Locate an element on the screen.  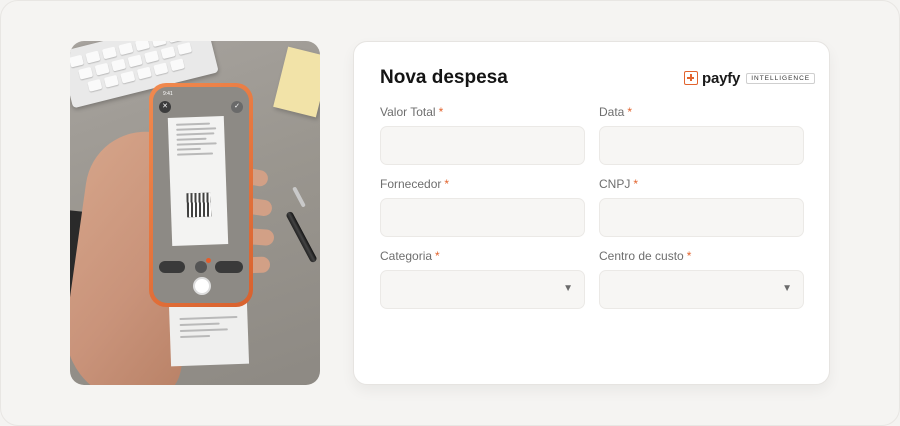
label-centro-de-custo: Centro de custo * is located at coordinates (645, 256).